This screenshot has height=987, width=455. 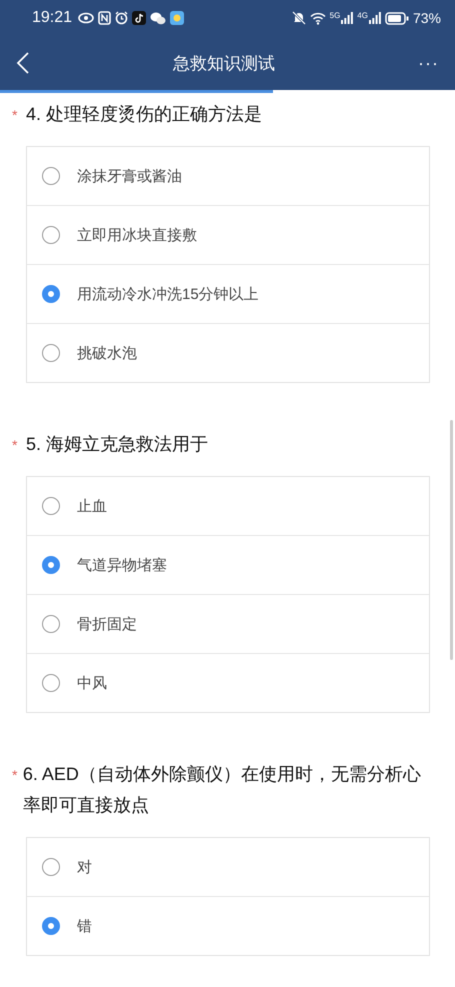 What do you see at coordinates (228, 506) in the screenshot?
I see `option-row: 止血` at bounding box center [228, 506].